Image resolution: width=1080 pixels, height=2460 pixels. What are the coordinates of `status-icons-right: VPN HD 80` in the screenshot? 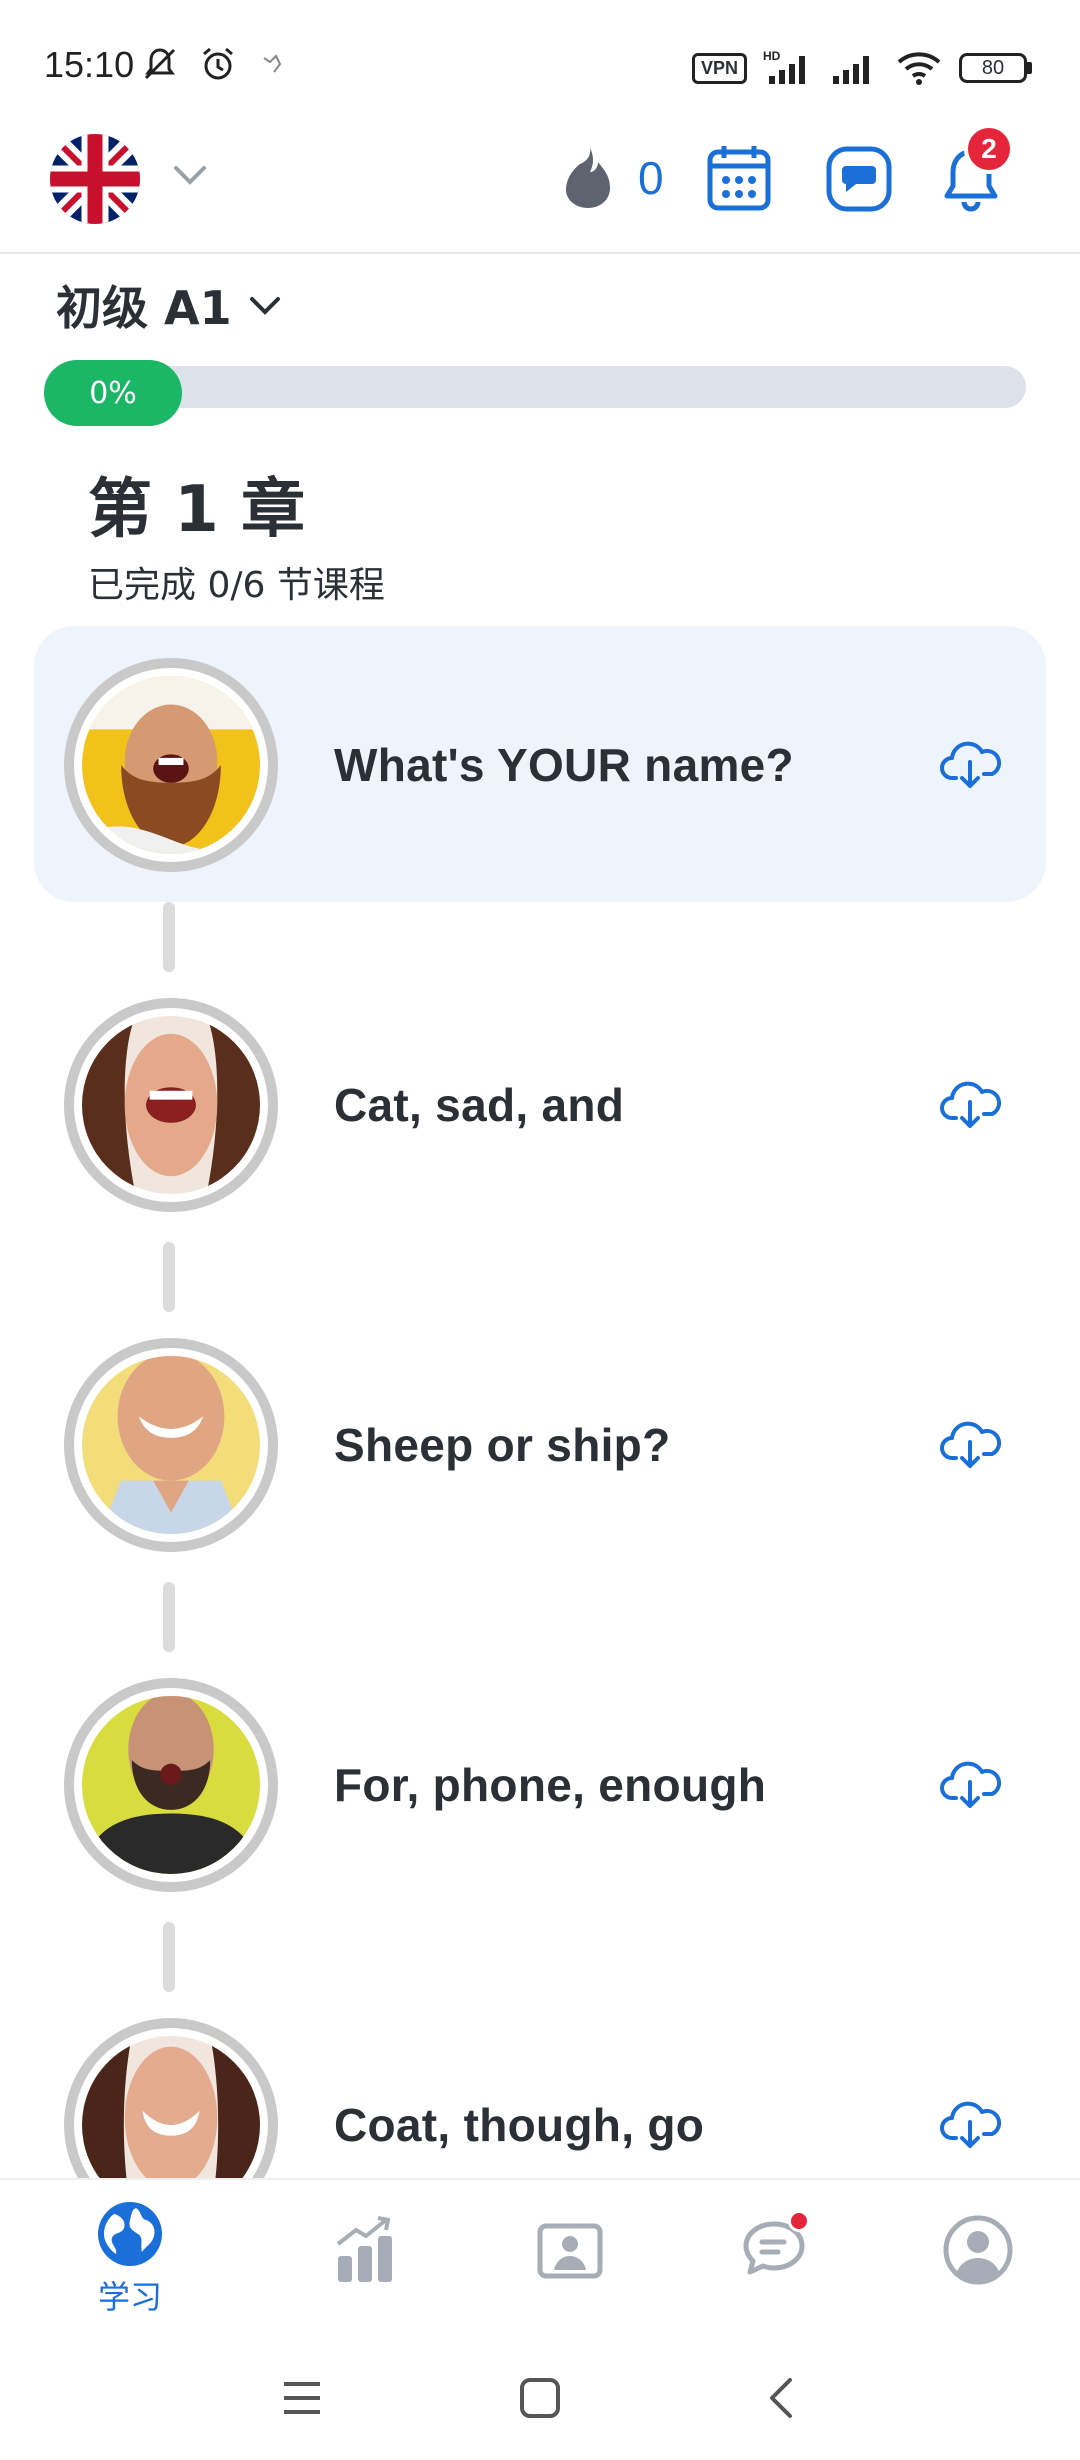 It's located at (861, 68).